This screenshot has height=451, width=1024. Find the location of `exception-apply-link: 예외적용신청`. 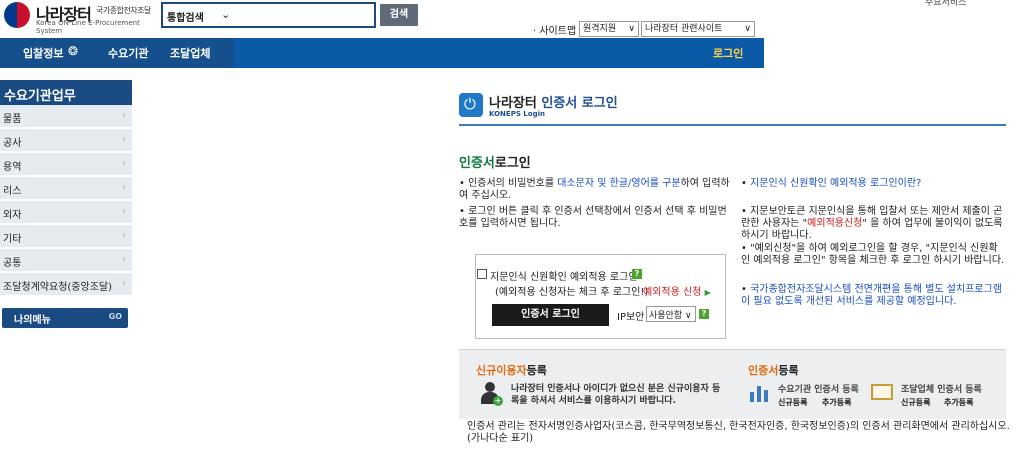

exception-apply-link: 예외적용신청 is located at coordinates (834, 223).